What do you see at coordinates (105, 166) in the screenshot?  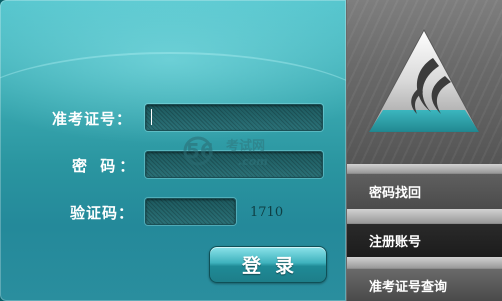 I see `password-label: 密 码：` at bounding box center [105, 166].